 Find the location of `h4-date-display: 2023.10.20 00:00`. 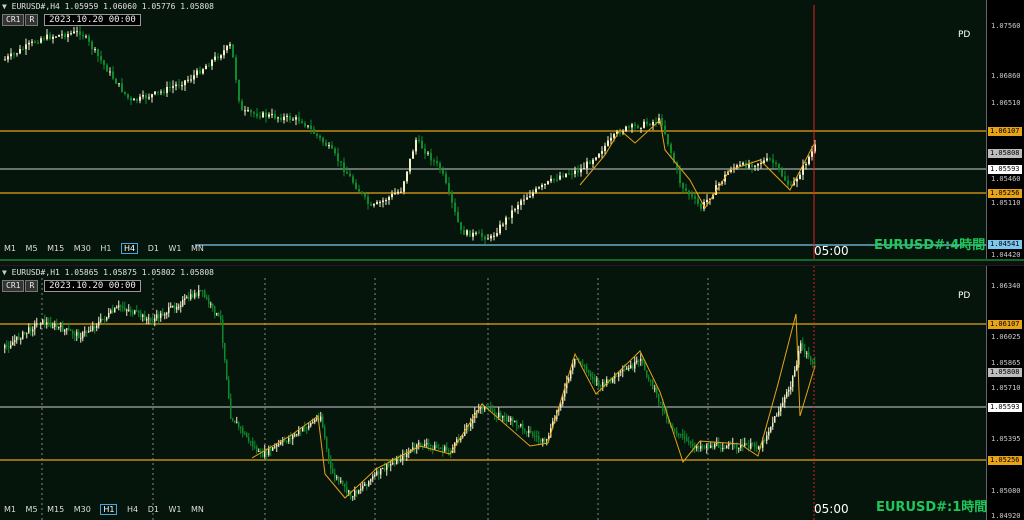

h4-date-display: 2023.10.20 00:00 is located at coordinates (92, 20).